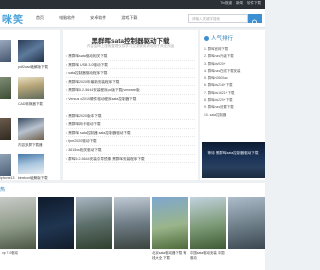  Describe the element at coordinates (129, 17) in the screenshot. I see `nav-item-games: 游戏下载` at that location.